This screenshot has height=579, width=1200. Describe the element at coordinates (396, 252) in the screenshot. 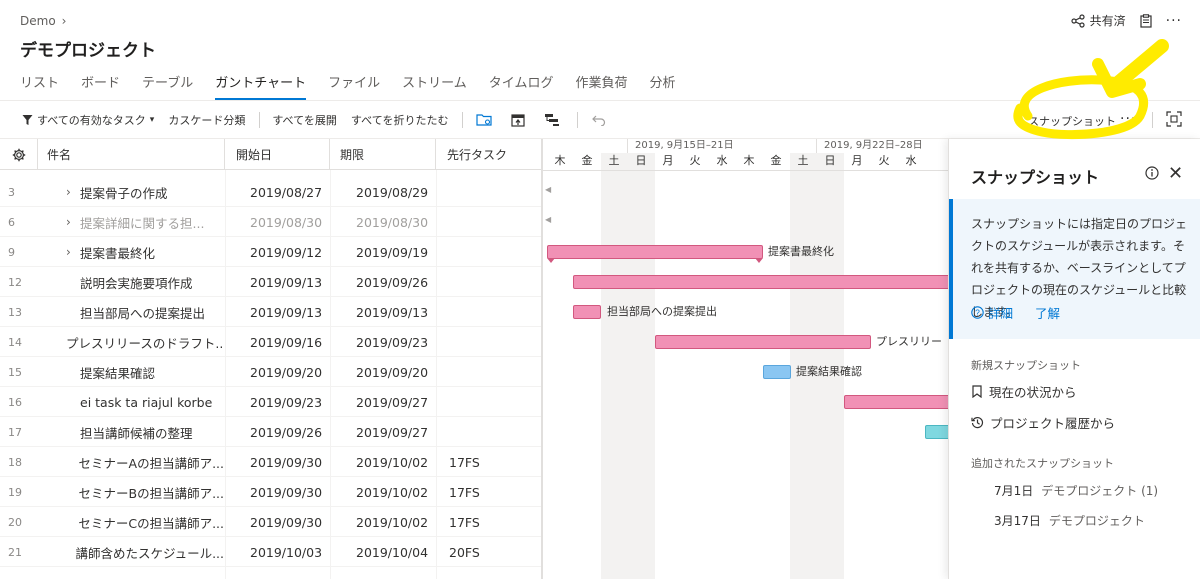

I see `due-date: 2019/09/19` at that location.